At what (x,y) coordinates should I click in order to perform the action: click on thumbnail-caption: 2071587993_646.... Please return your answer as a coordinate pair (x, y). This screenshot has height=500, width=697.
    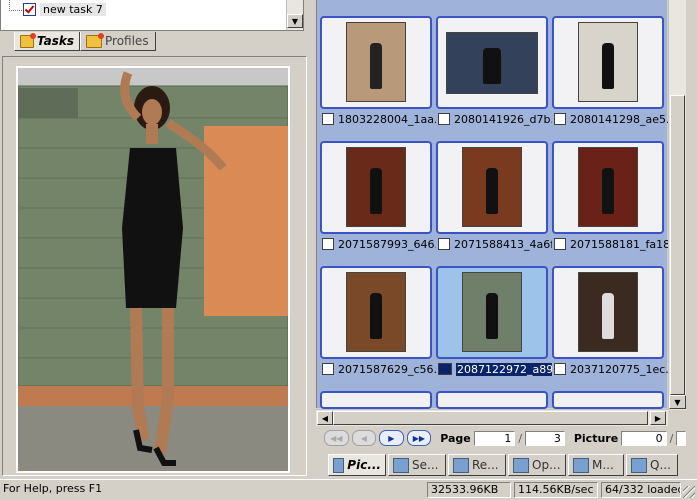
    Looking at the image, I should click on (379, 244).